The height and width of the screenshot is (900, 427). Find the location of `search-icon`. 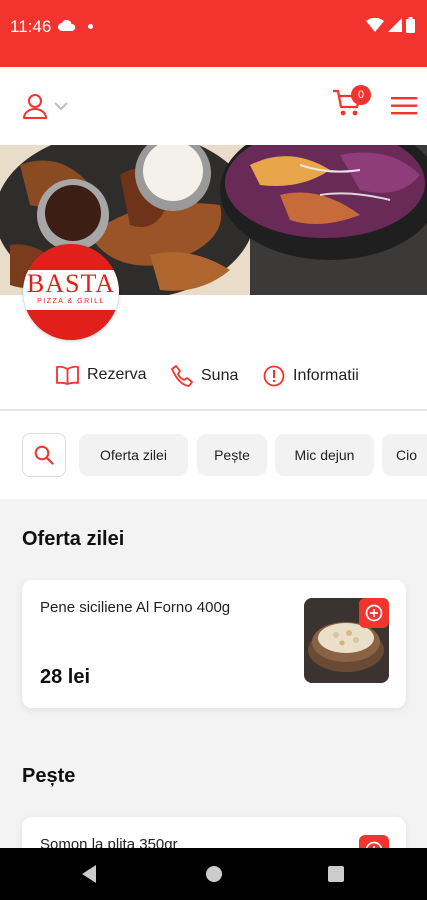

search-icon is located at coordinates (44, 455).